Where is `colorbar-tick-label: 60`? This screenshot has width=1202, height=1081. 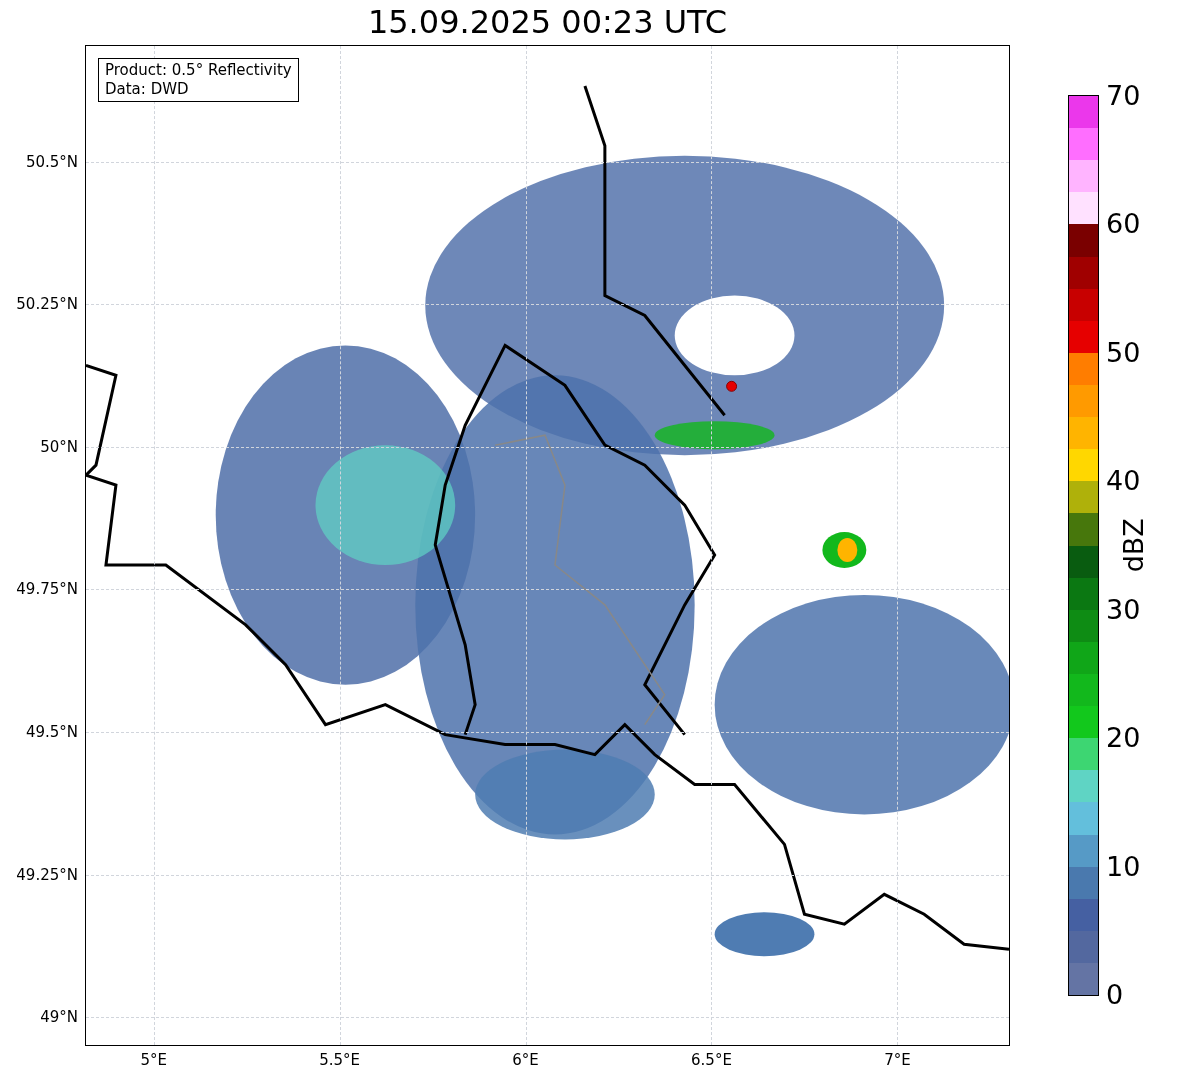
colorbar-tick-label: 60 is located at coordinates (1123, 224).